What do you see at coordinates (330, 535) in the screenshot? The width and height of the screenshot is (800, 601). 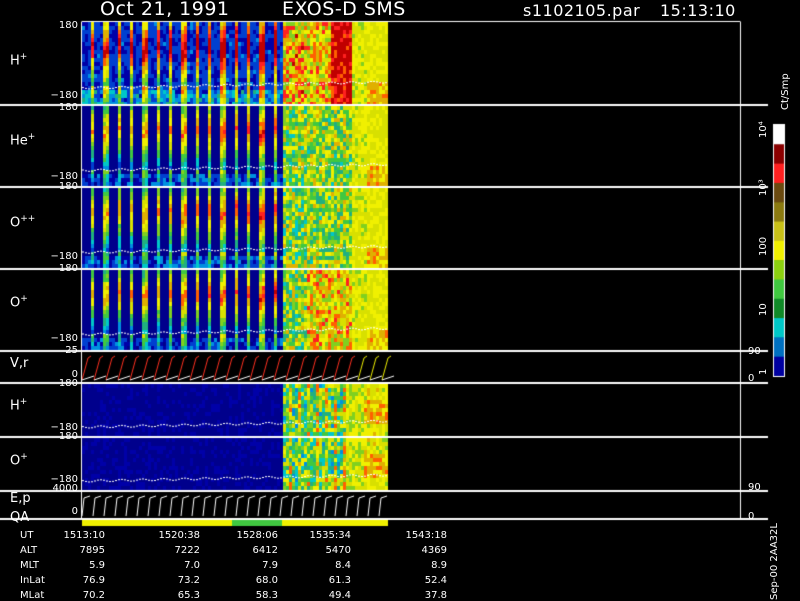 I see `footer-value: 1535:34` at bounding box center [330, 535].